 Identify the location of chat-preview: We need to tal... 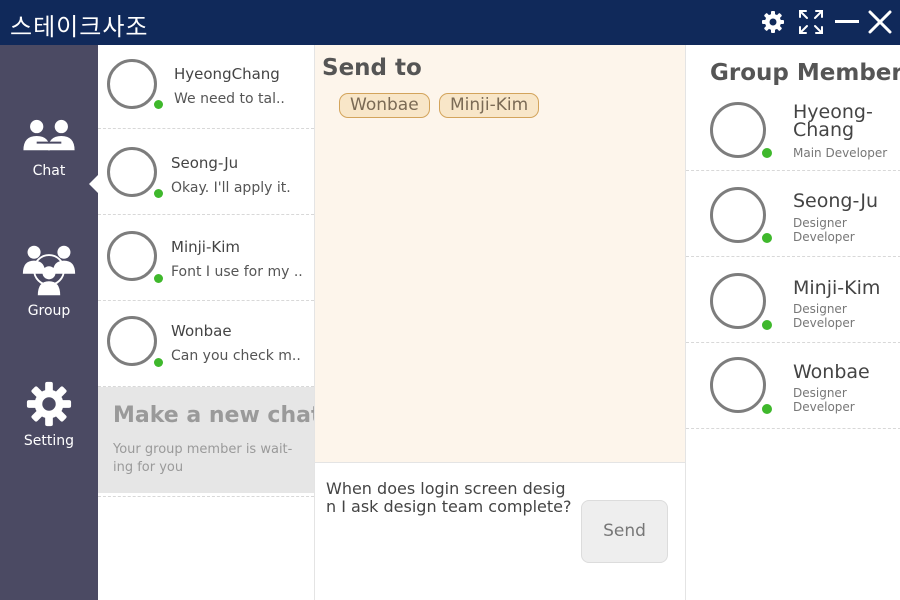
(229, 99).